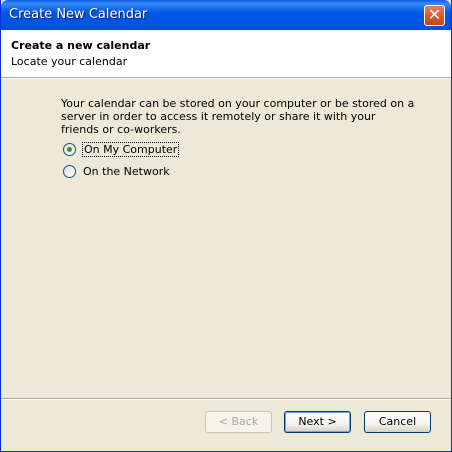 The image size is (452, 452). I want to click on window-title: Create New Calendar, so click(78, 14).